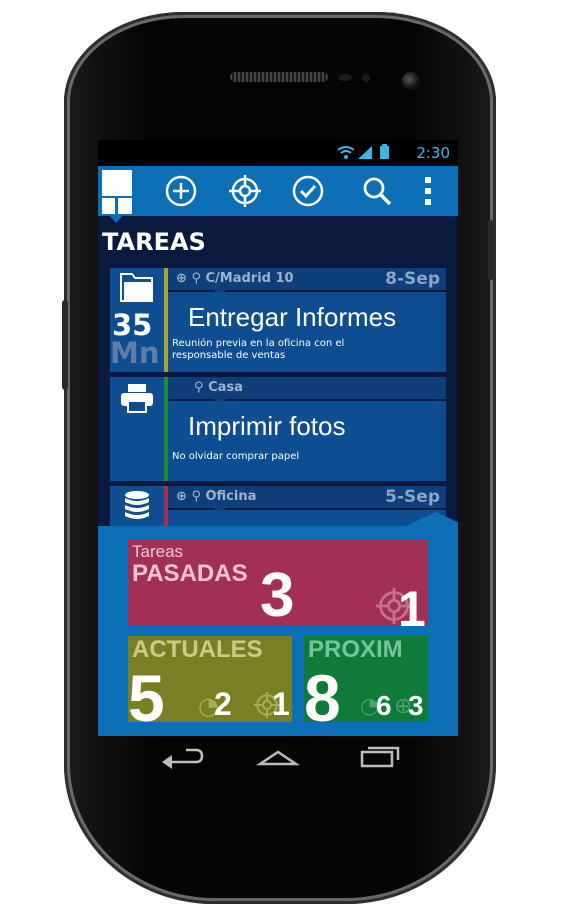 The height and width of the screenshot is (908, 566). I want to click on home-icon, so click(278, 758).